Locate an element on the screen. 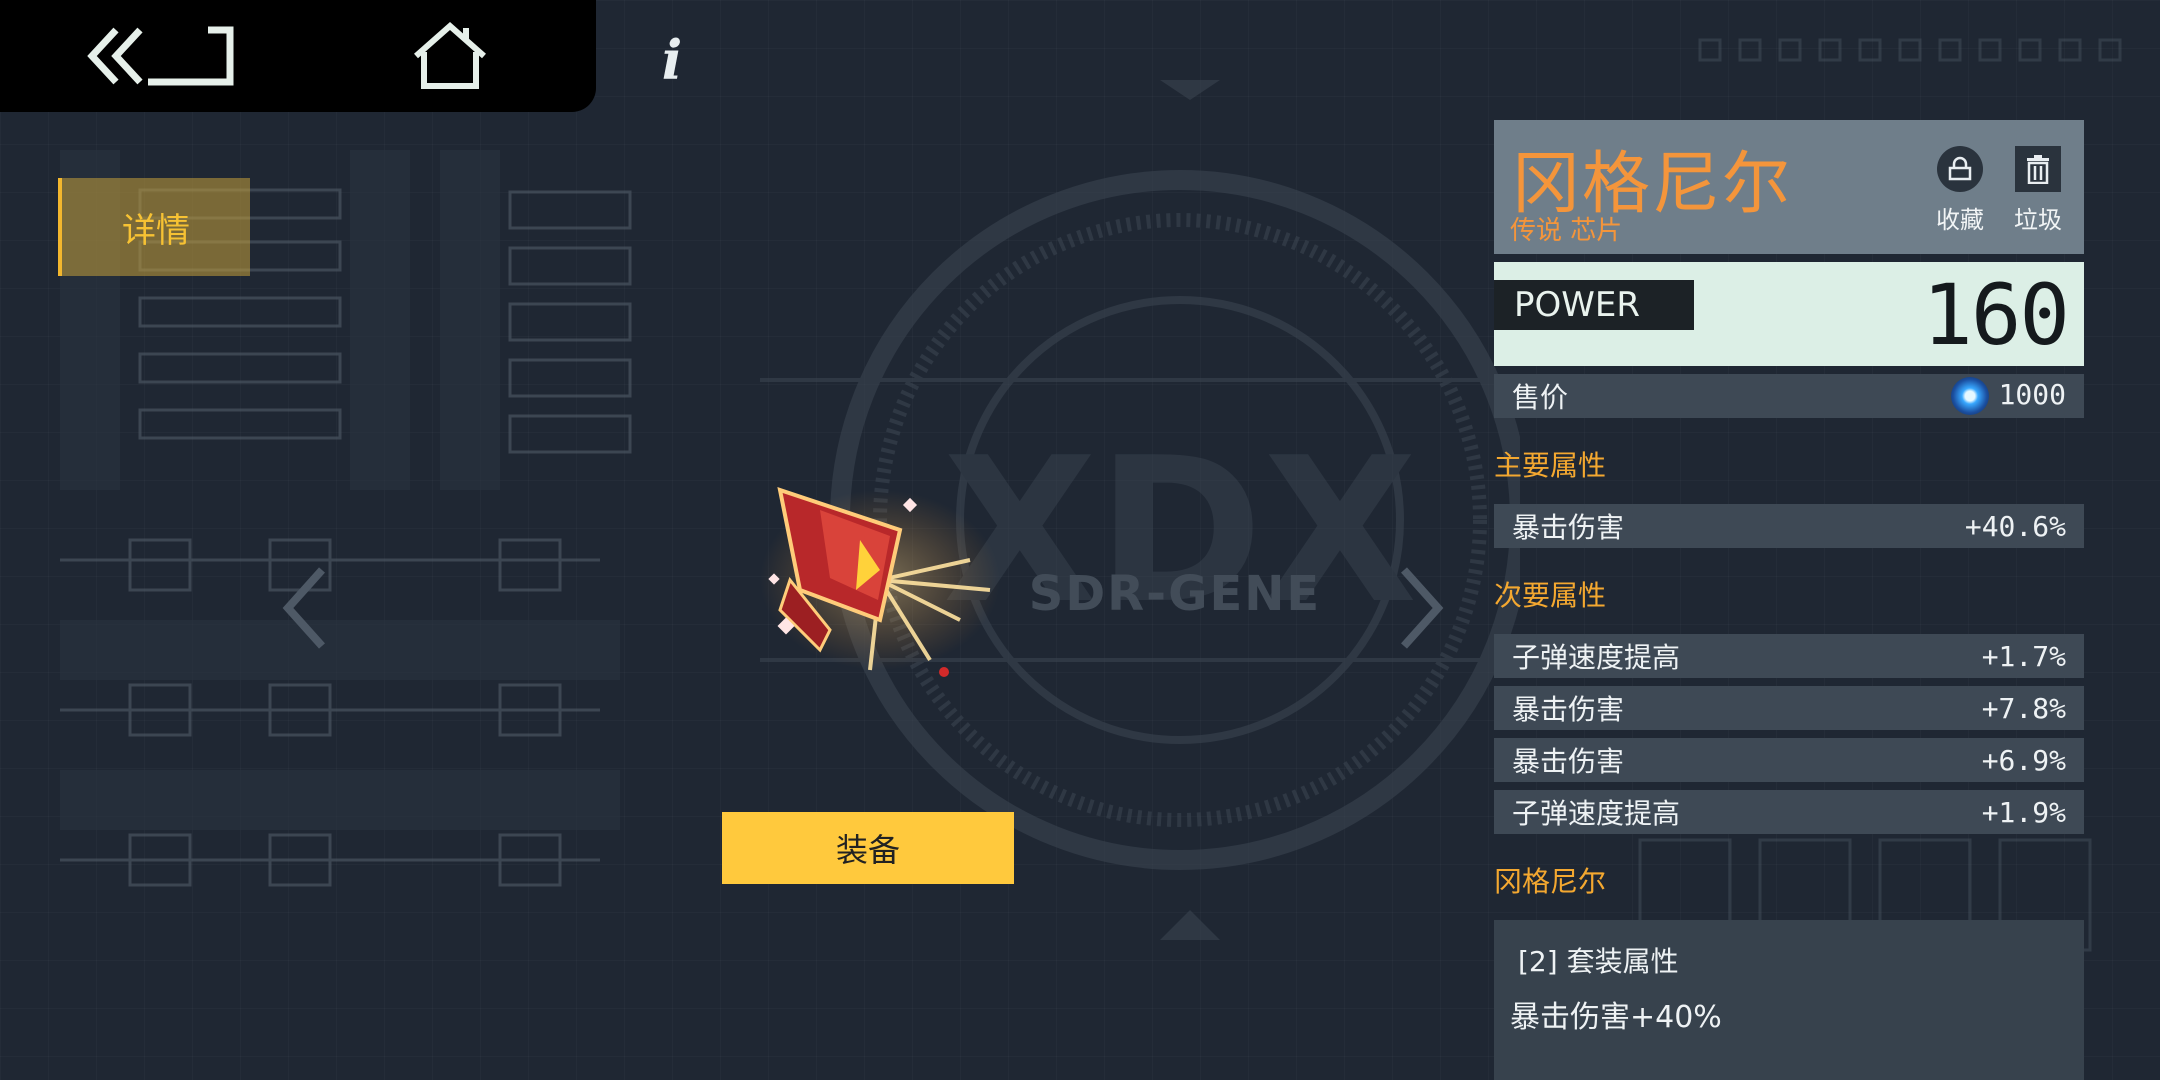 The image size is (2160, 1080). set-bonus-title: [2] 套装属性 is located at coordinates (1598, 961).